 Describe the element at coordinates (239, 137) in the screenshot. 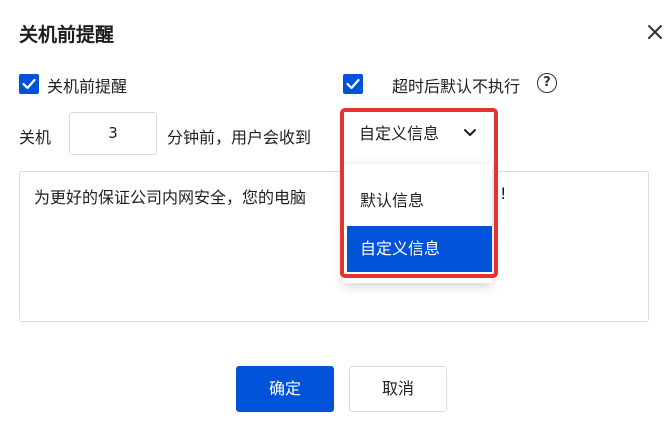

I see `shutdown-suffix-label: 分钟前，用户会收到` at that location.